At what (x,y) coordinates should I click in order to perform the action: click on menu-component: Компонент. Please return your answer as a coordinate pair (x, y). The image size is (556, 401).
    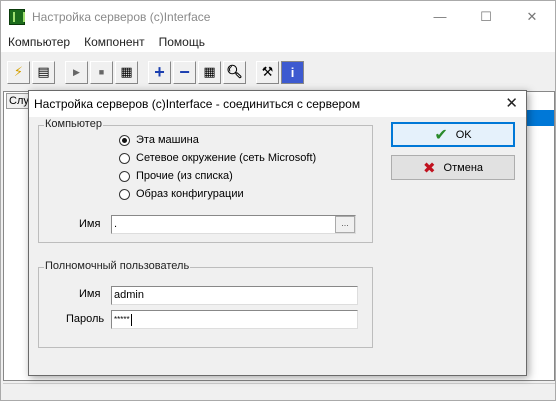
    Looking at the image, I should click on (114, 42).